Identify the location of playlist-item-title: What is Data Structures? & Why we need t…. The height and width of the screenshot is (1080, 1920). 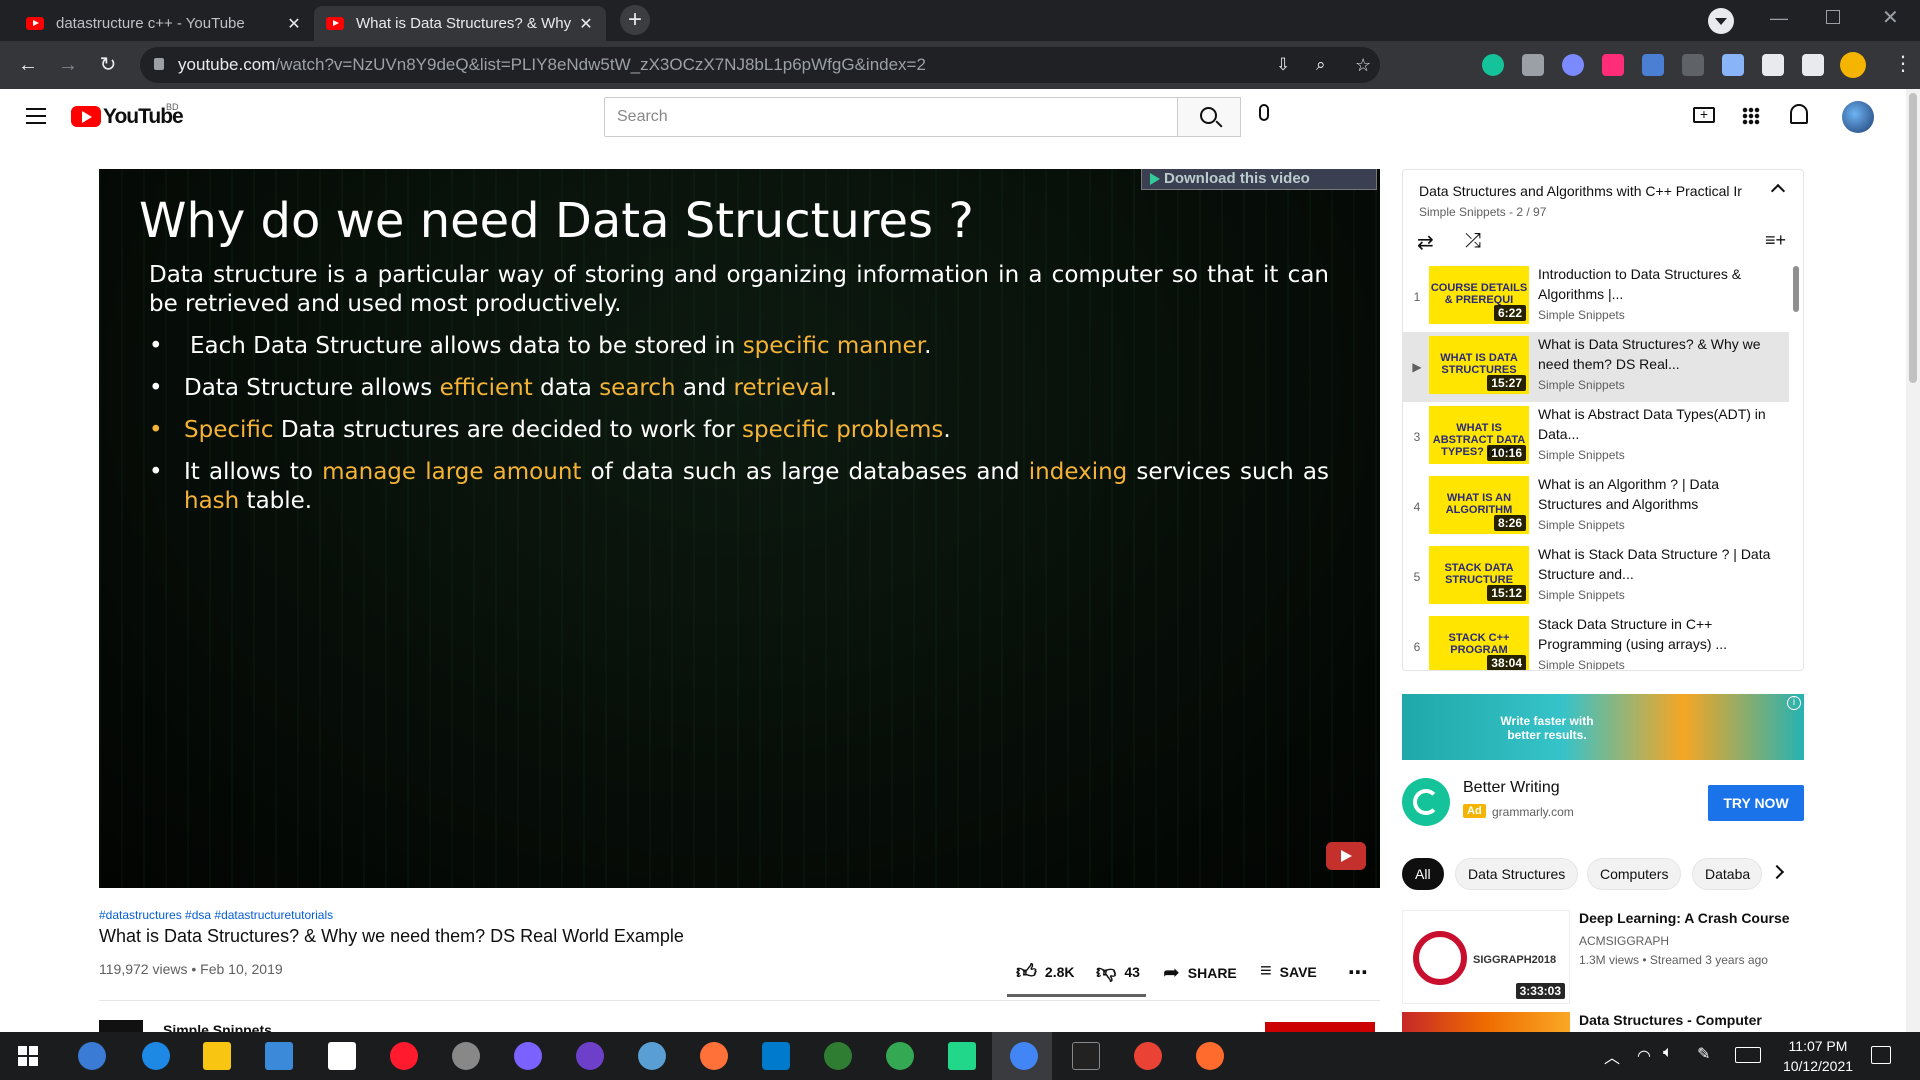
(1658, 354).